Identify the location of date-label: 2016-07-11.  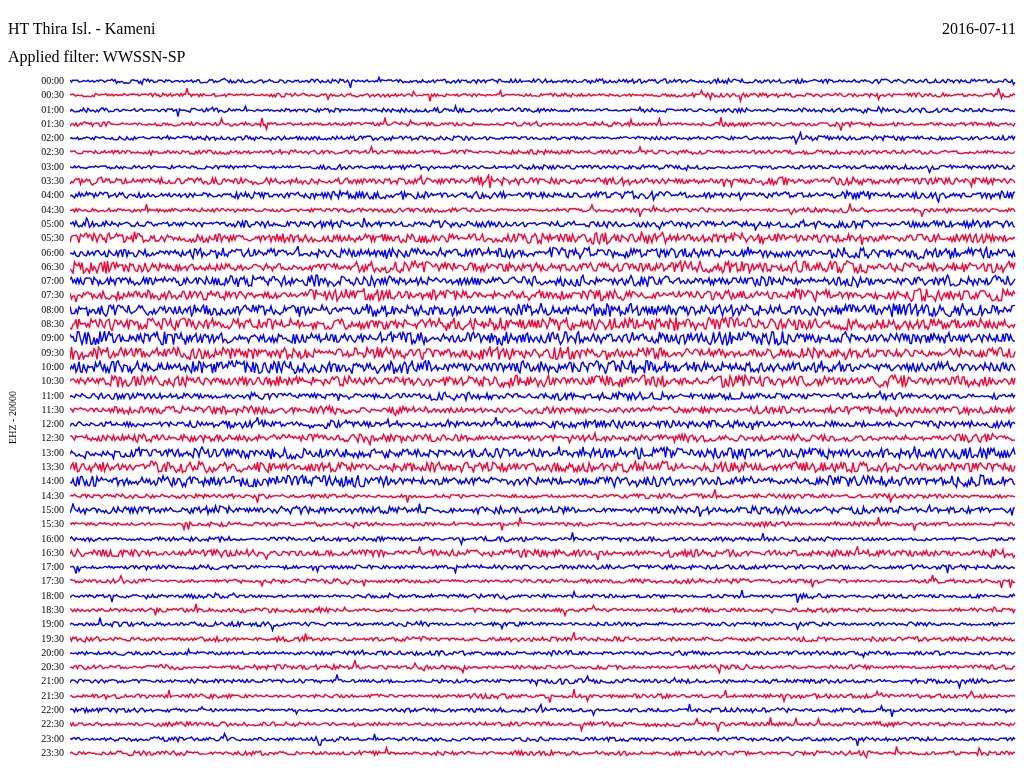
(978, 29).